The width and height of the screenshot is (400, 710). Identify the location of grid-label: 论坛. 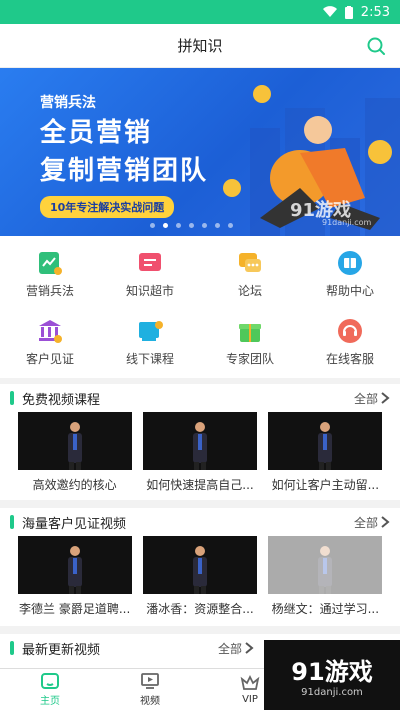
(249, 290).